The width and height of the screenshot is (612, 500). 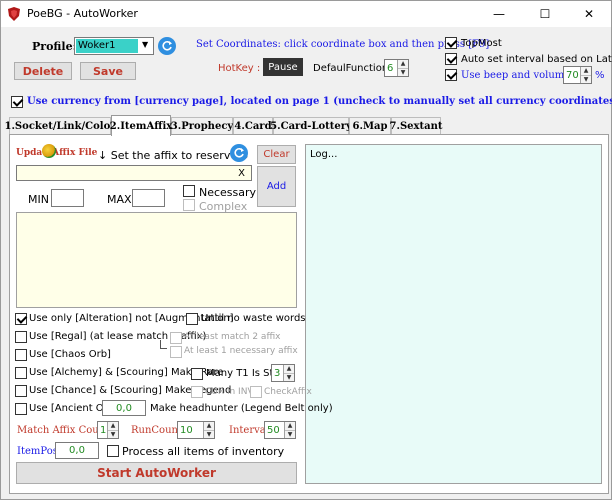 I want to click on affix-input: X, so click(x=134, y=173).